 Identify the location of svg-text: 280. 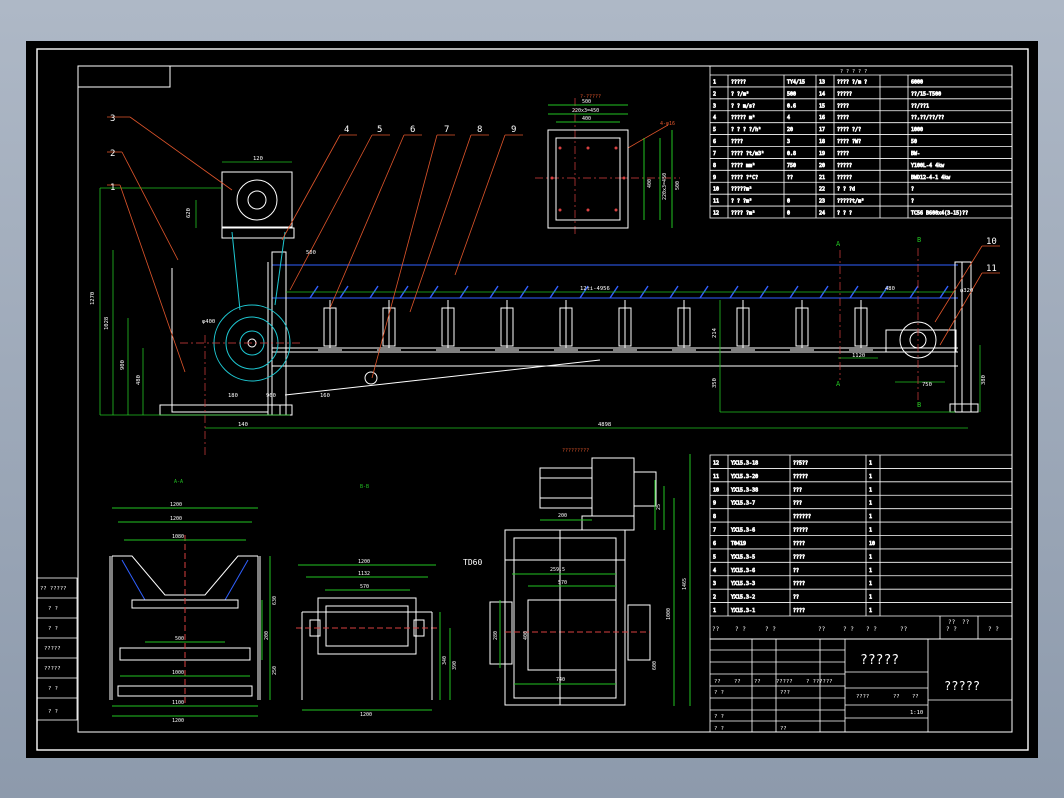
(496, 635).